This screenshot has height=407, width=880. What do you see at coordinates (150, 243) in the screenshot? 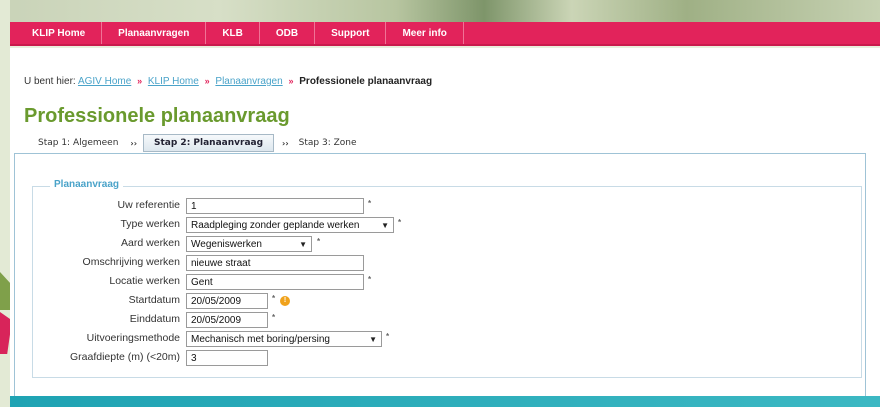
I see `label-aard-werken: Aard werken` at bounding box center [150, 243].